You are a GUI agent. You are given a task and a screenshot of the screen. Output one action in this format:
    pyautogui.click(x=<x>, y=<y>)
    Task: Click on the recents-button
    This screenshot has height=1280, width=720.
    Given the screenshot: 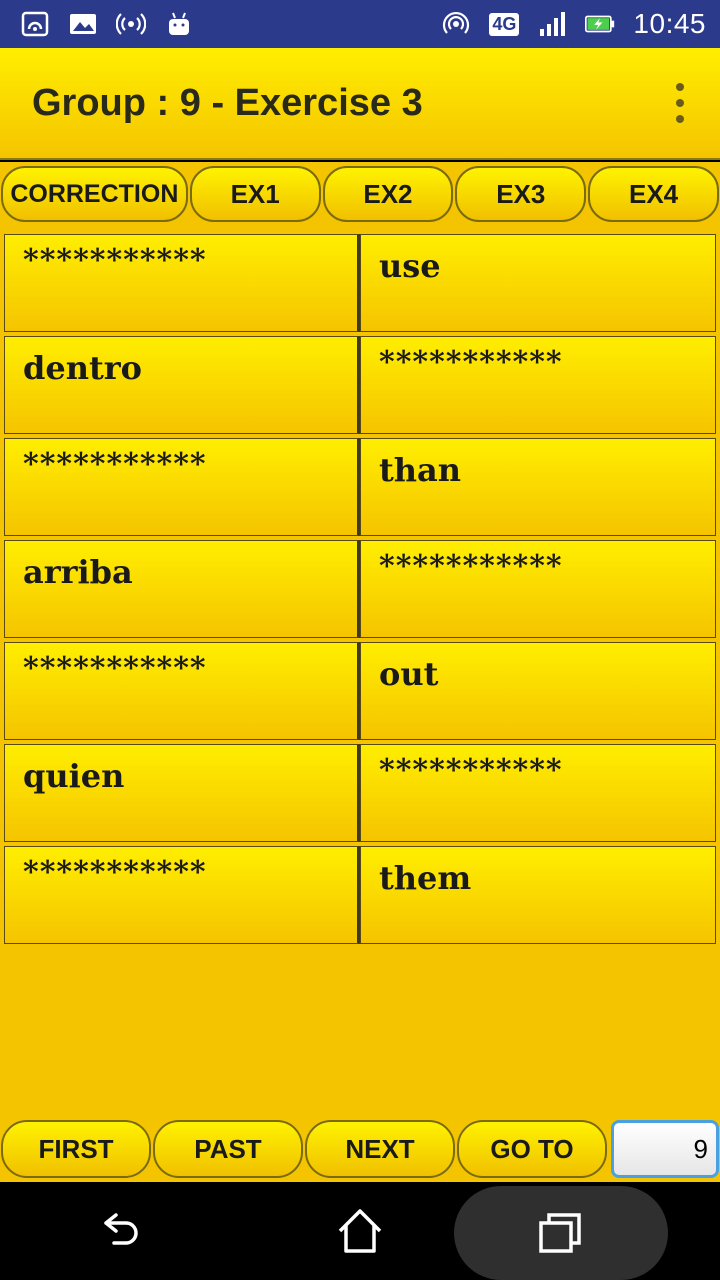 What is the action you would take?
    pyautogui.click(x=561, y=1233)
    